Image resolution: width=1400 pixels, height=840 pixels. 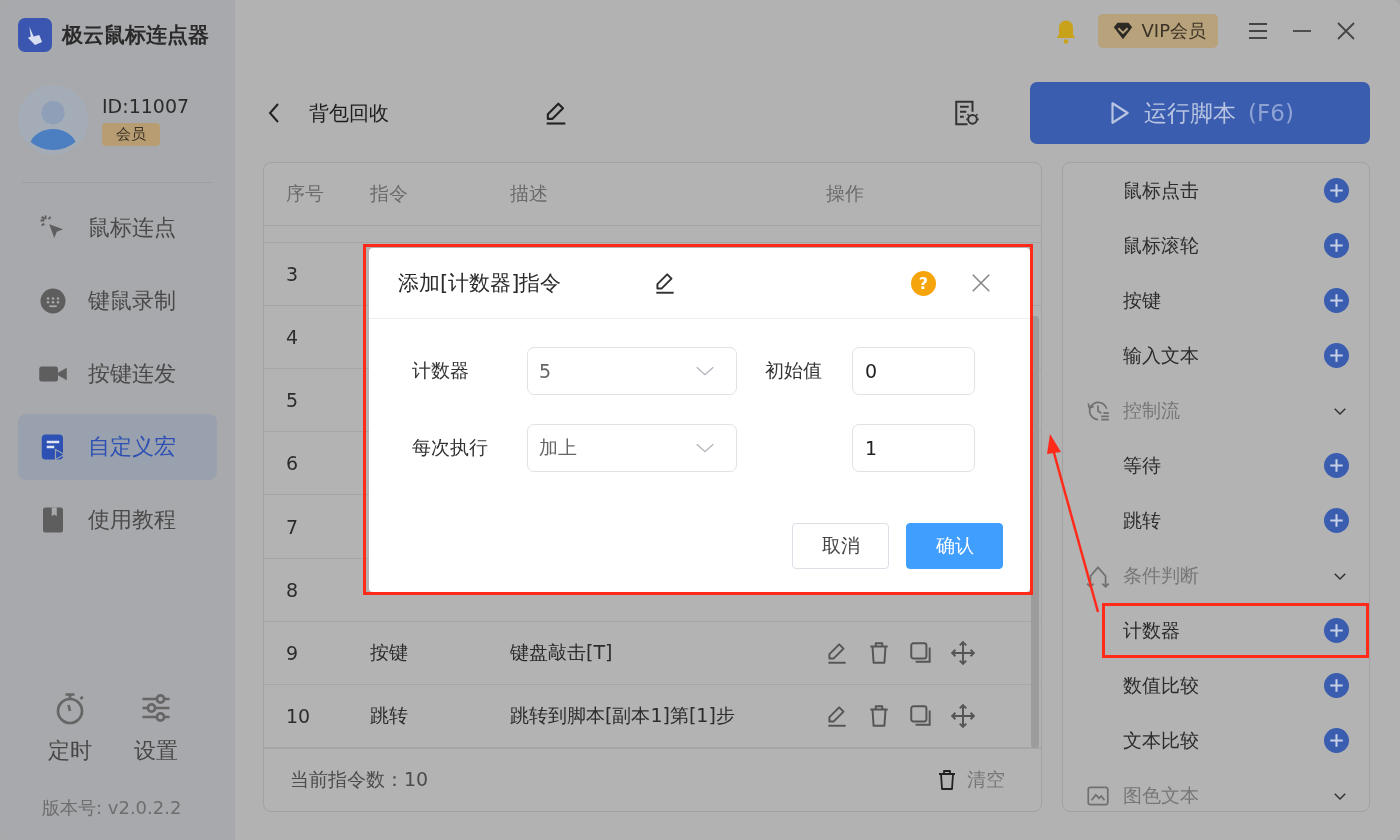 What do you see at coordinates (1216, 630) in the screenshot?
I see `command-item: 计数器` at bounding box center [1216, 630].